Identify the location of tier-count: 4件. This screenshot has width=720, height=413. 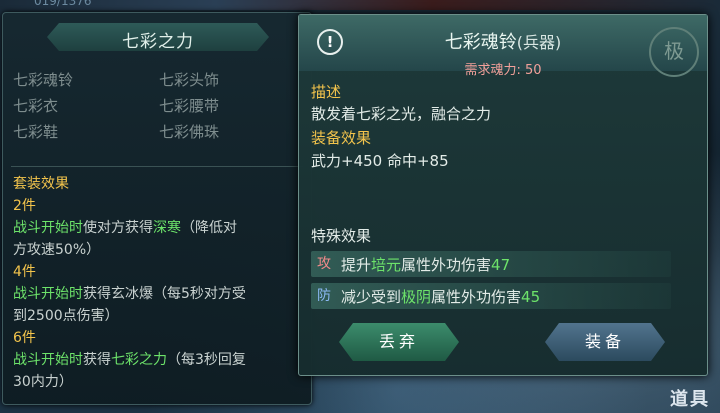
(24, 272).